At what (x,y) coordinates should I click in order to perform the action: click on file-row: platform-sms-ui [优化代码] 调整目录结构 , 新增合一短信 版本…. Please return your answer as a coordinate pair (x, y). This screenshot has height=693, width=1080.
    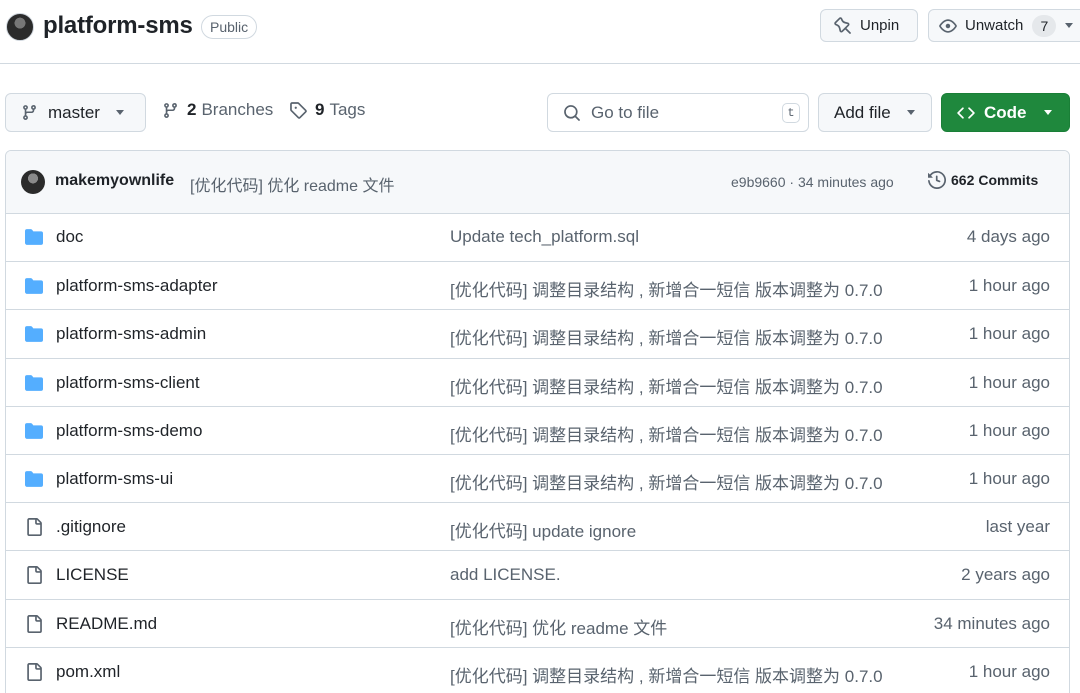
    Looking at the image, I should click on (537, 478).